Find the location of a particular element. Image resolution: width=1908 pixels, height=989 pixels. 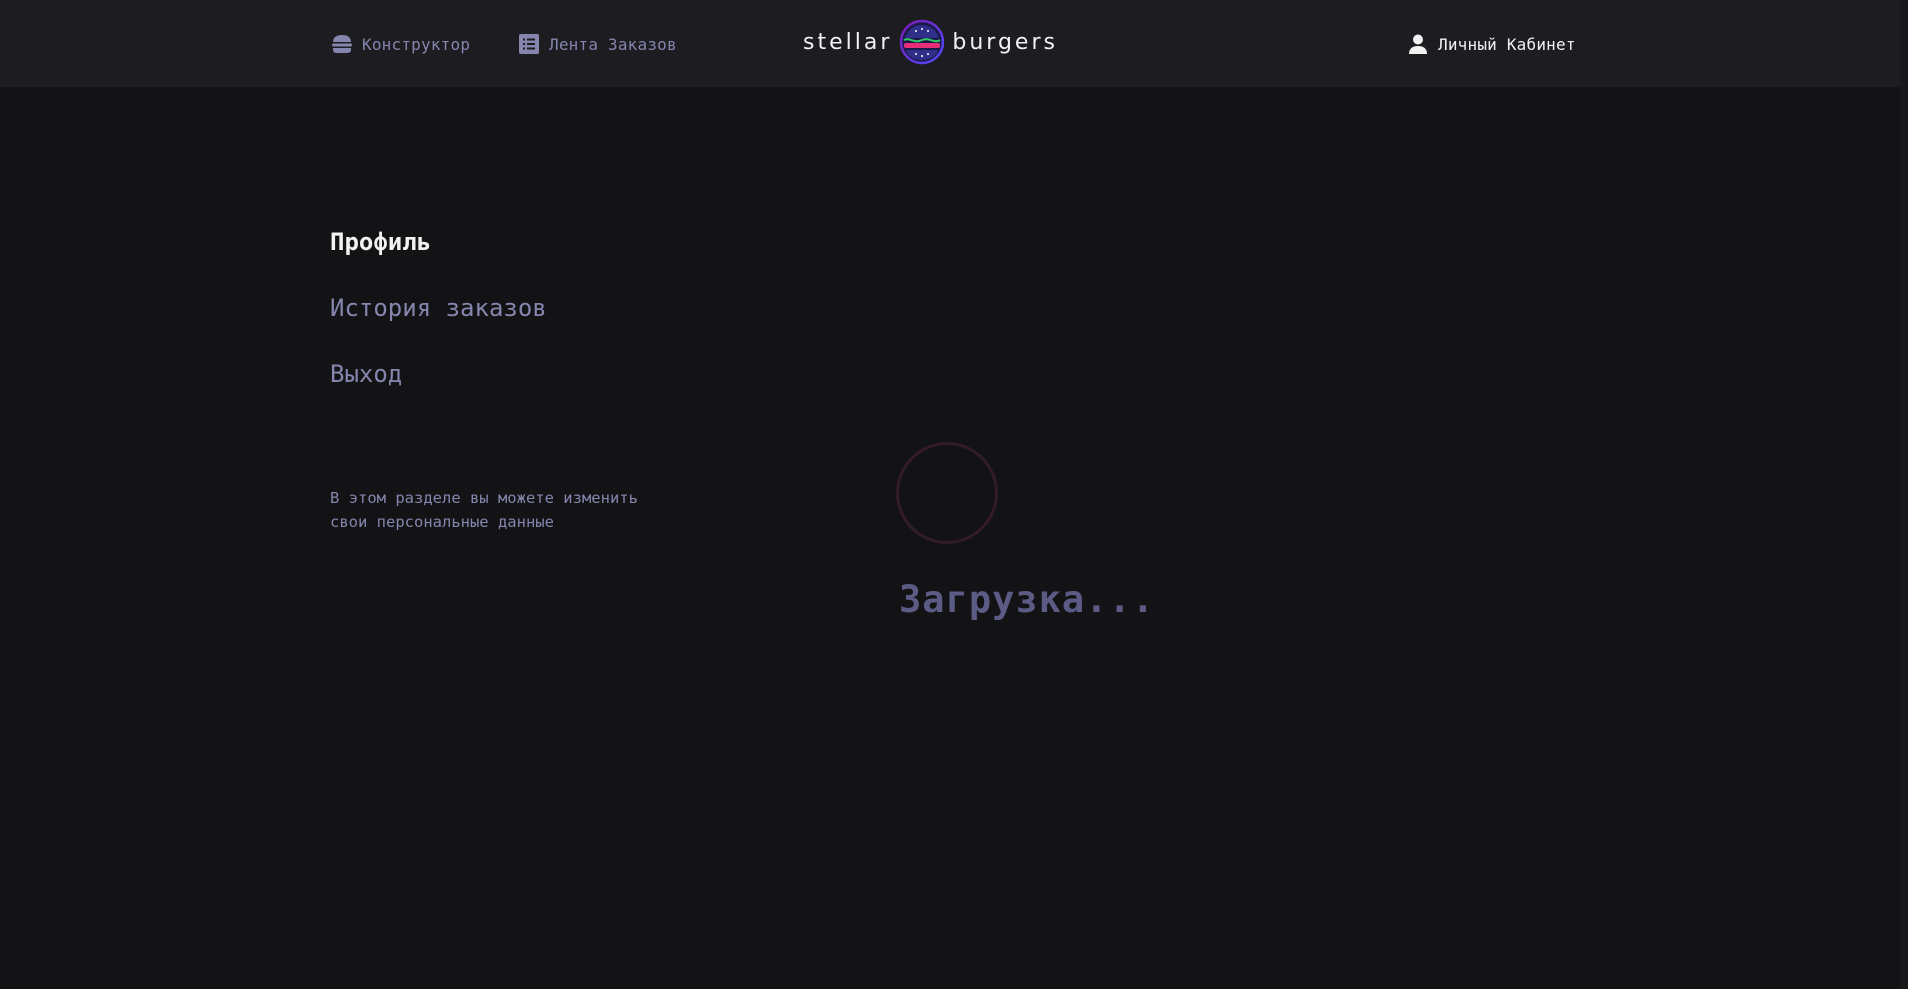

stellar-burgers-logo: stellar burgers is located at coordinates (930, 42).